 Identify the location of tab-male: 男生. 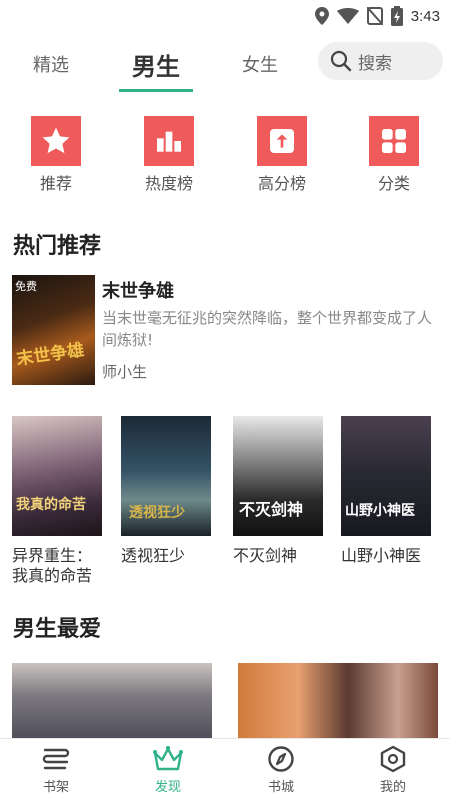
(156, 64).